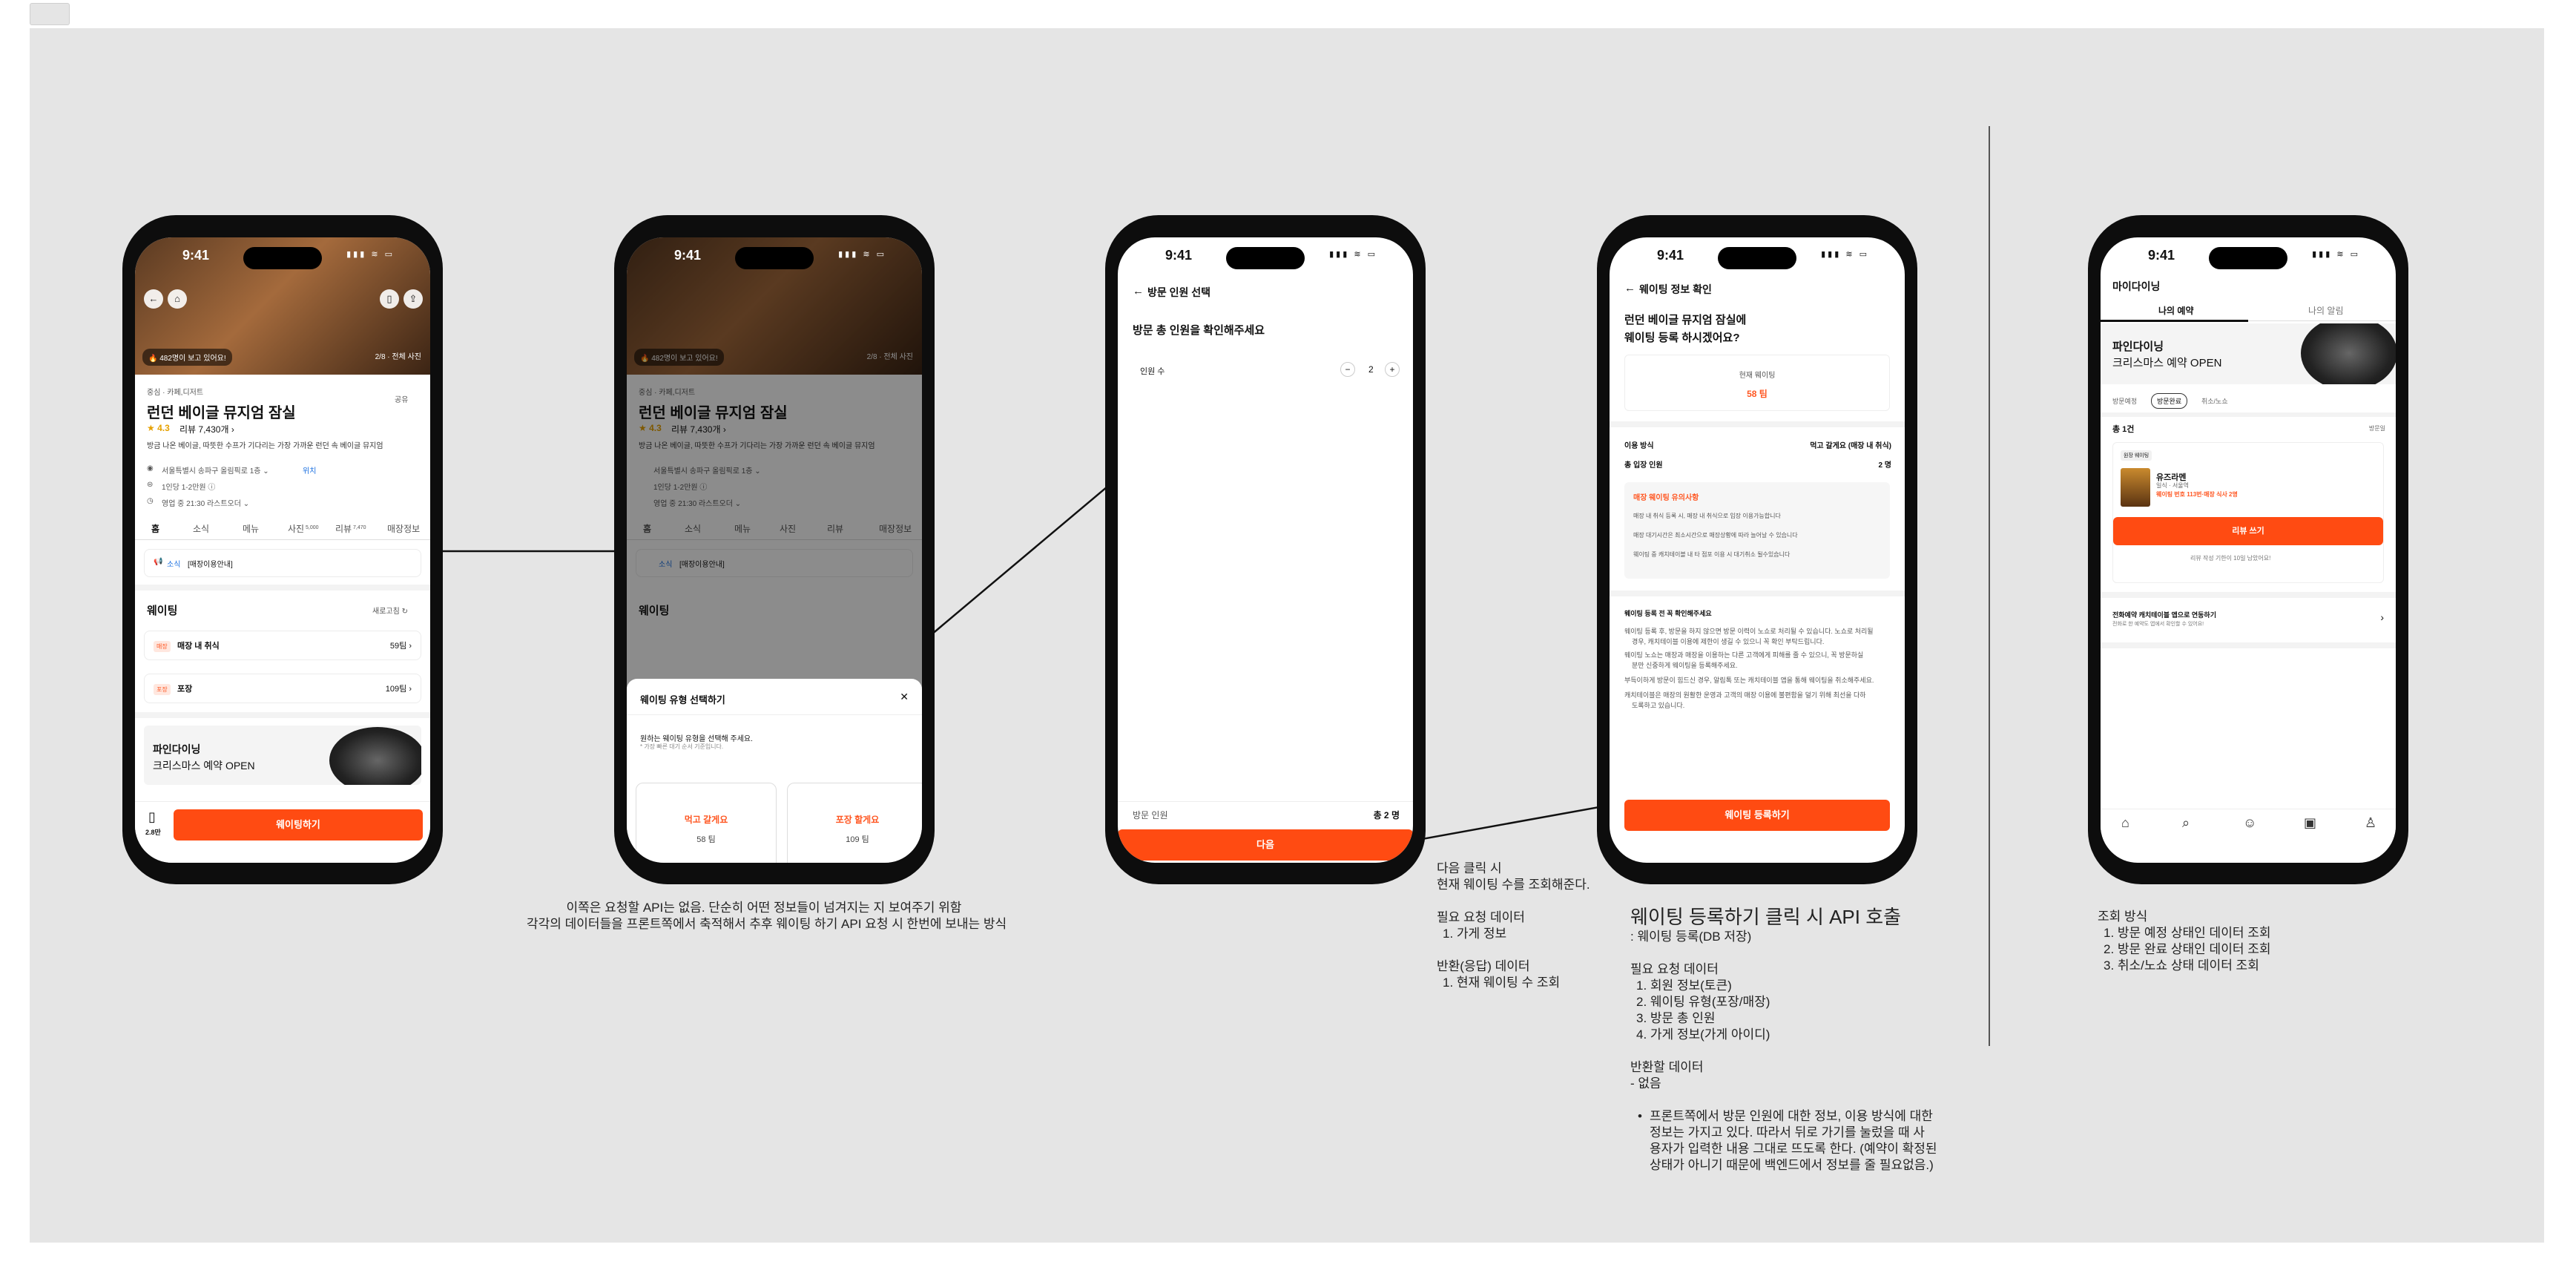  Describe the element at coordinates (1475, 934) in the screenshot. I see `note-line: 1. 가게 정보` at that location.